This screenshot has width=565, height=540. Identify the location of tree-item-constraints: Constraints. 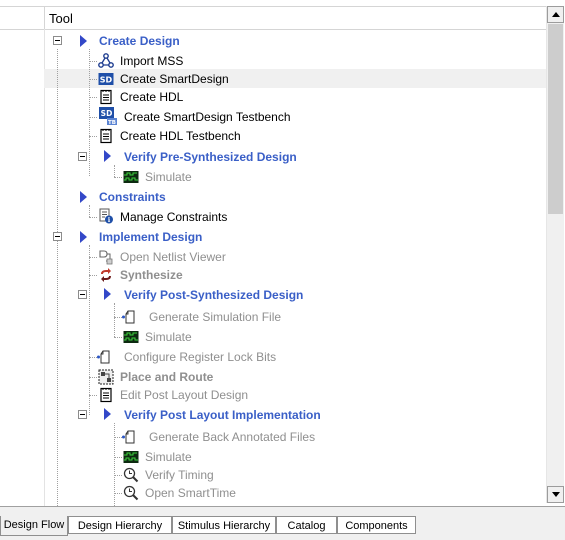
(132, 197).